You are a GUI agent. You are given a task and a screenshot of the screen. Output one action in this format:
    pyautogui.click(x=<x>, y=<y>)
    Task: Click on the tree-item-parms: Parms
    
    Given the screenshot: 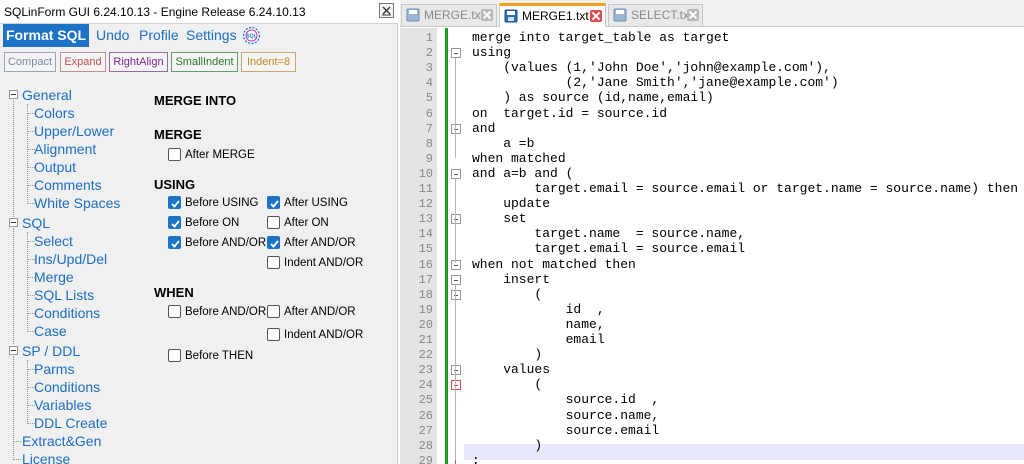 What is the action you would take?
    pyautogui.click(x=54, y=369)
    